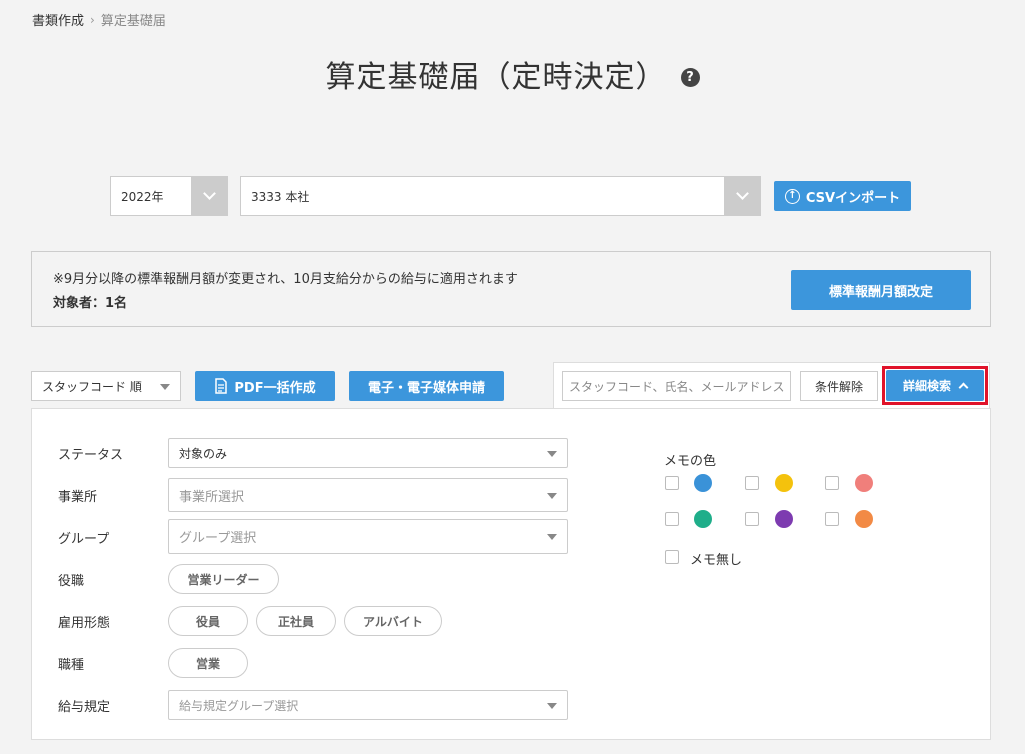 The width and height of the screenshot is (1025, 754). What do you see at coordinates (672, 557) in the screenshot?
I see `memo-none-checkbox` at bounding box center [672, 557].